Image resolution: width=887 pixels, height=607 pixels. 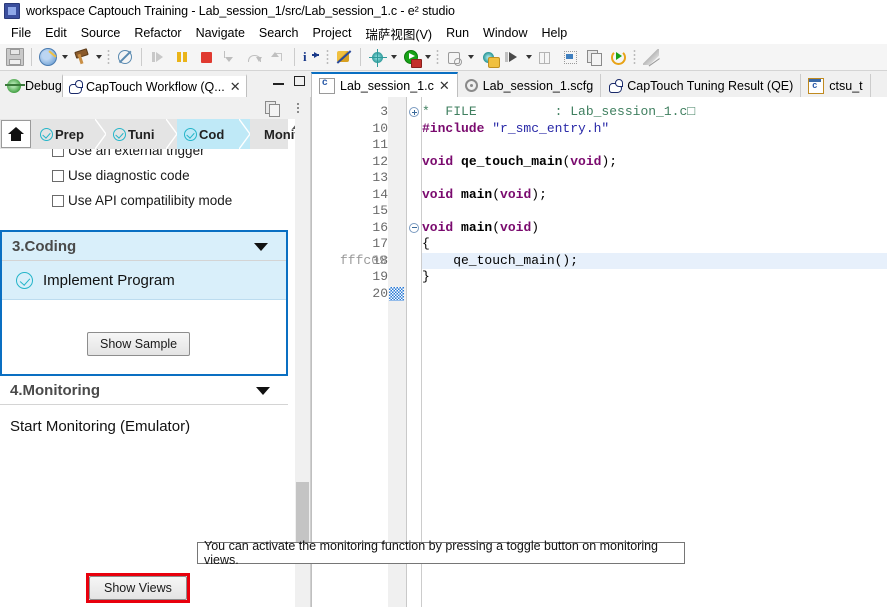 I want to click on run-to-line-button, so click(x=512, y=57).